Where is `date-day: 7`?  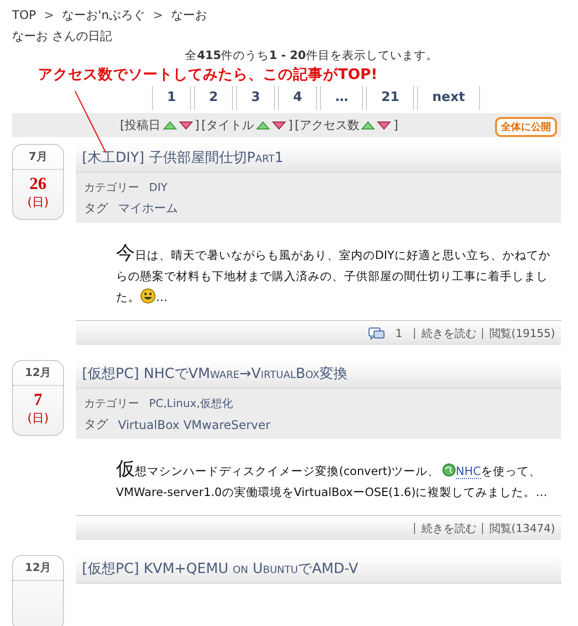 date-day: 7 is located at coordinates (38, 400).